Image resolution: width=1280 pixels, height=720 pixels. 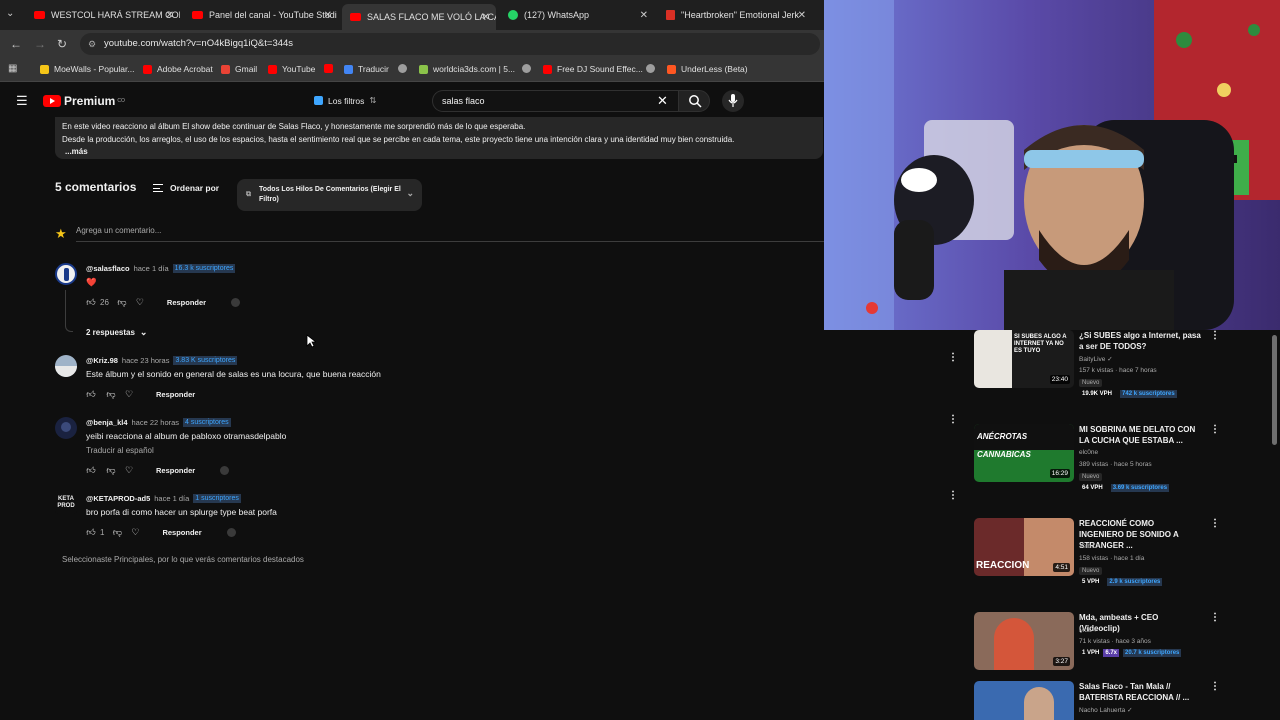 What do you see at coordinates (662, 101) in the screenshot?
I see `clear-icon: ✕` at bounding box center [662, 101].